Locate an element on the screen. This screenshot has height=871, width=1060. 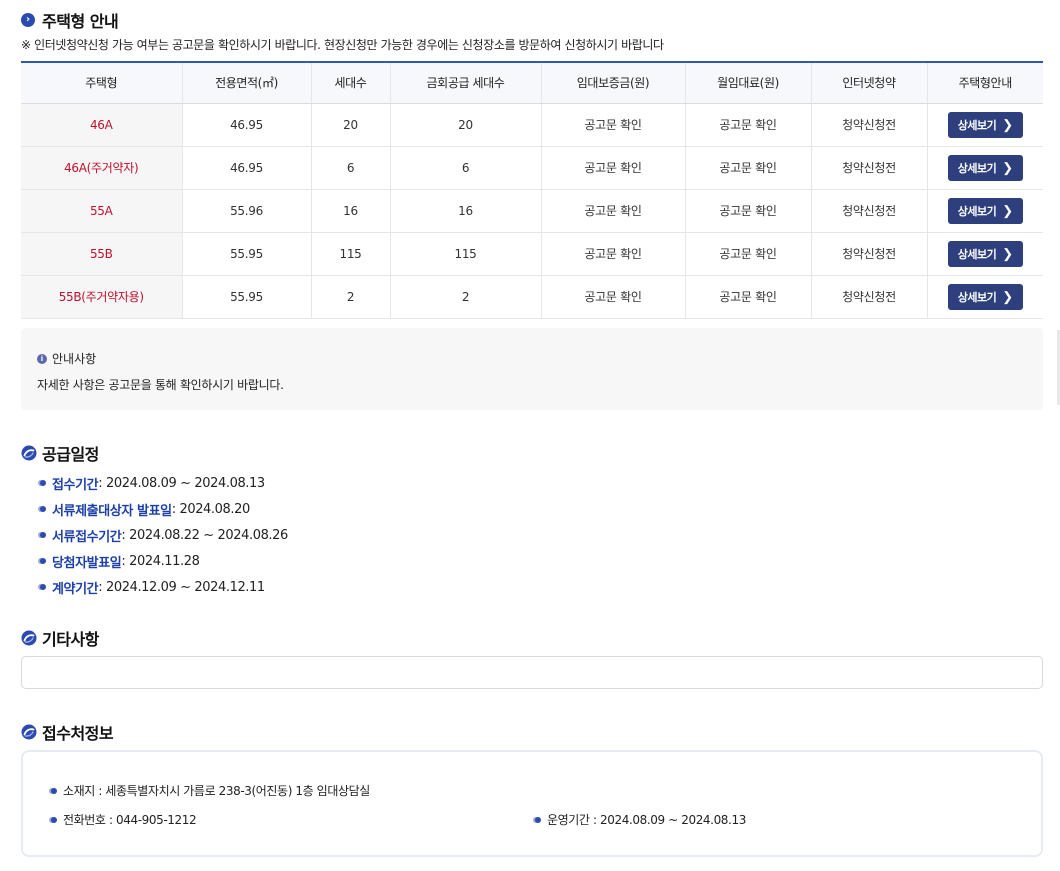
cell-type: 55B is located at coordinates (101, 254).